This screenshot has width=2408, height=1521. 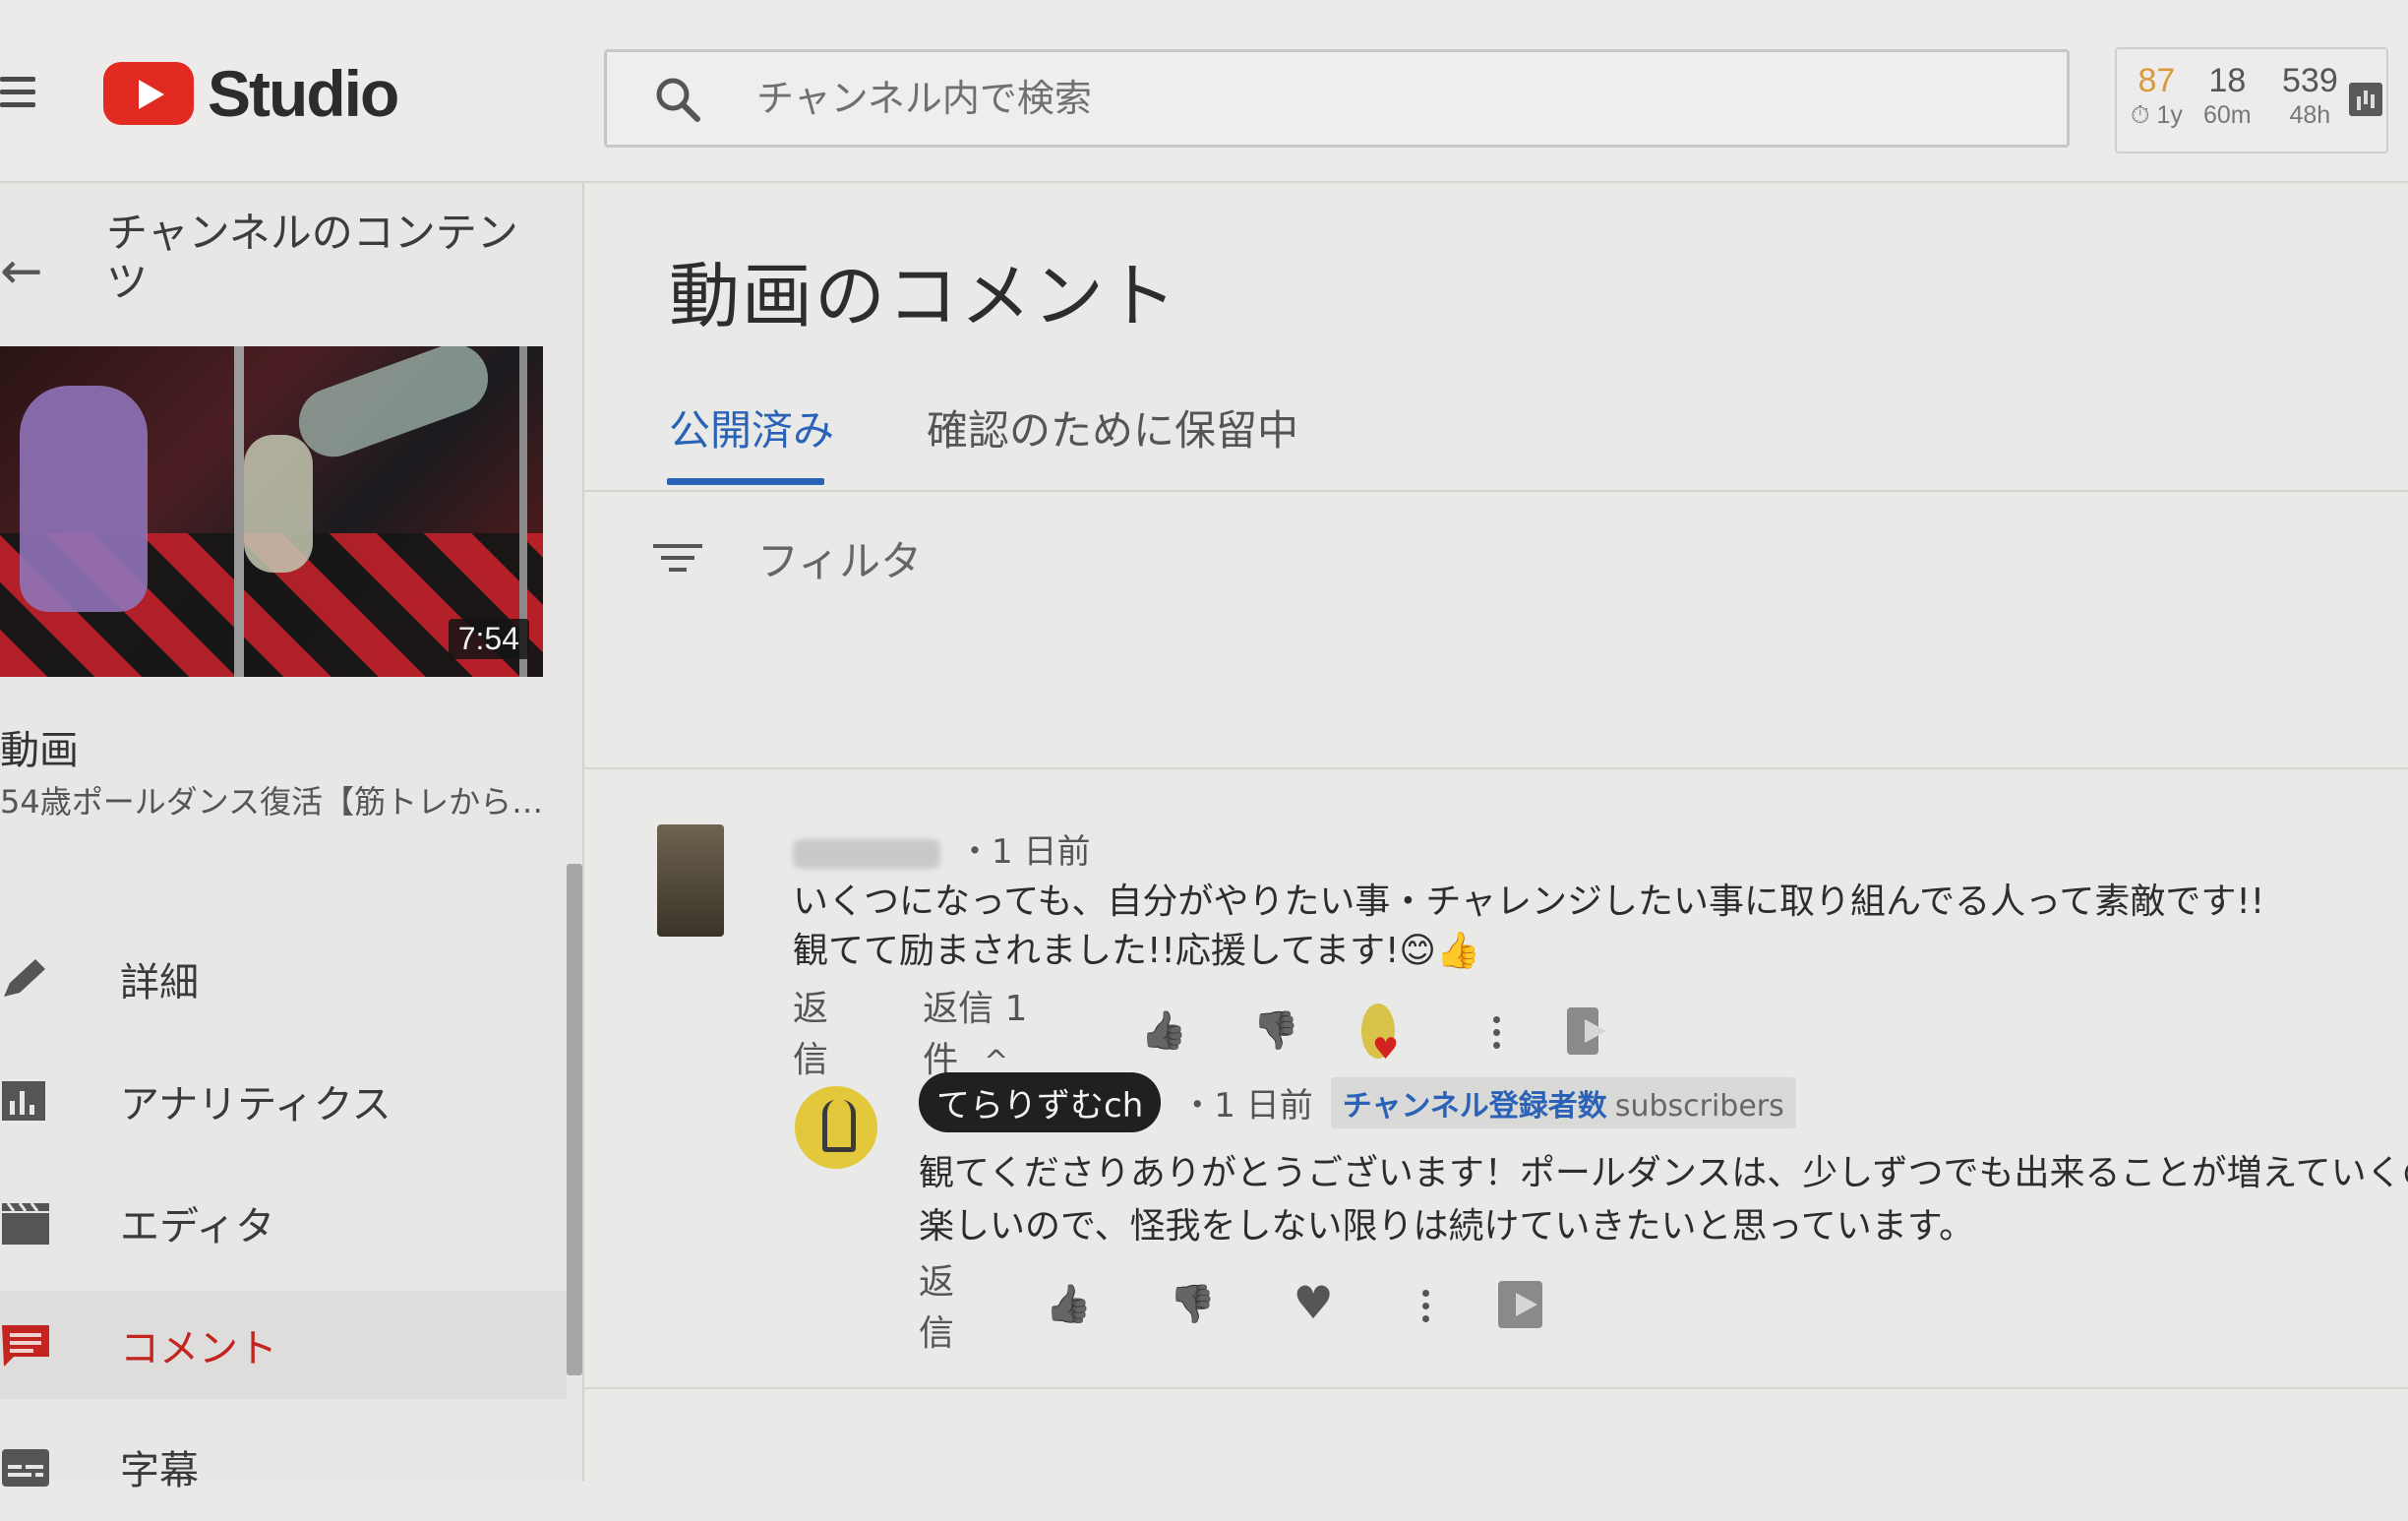 What do you see at coordinates (283, 1345) in the screenshot?
I see `sidebar-item-comments: コメント` at bounding box center [283, 1345].